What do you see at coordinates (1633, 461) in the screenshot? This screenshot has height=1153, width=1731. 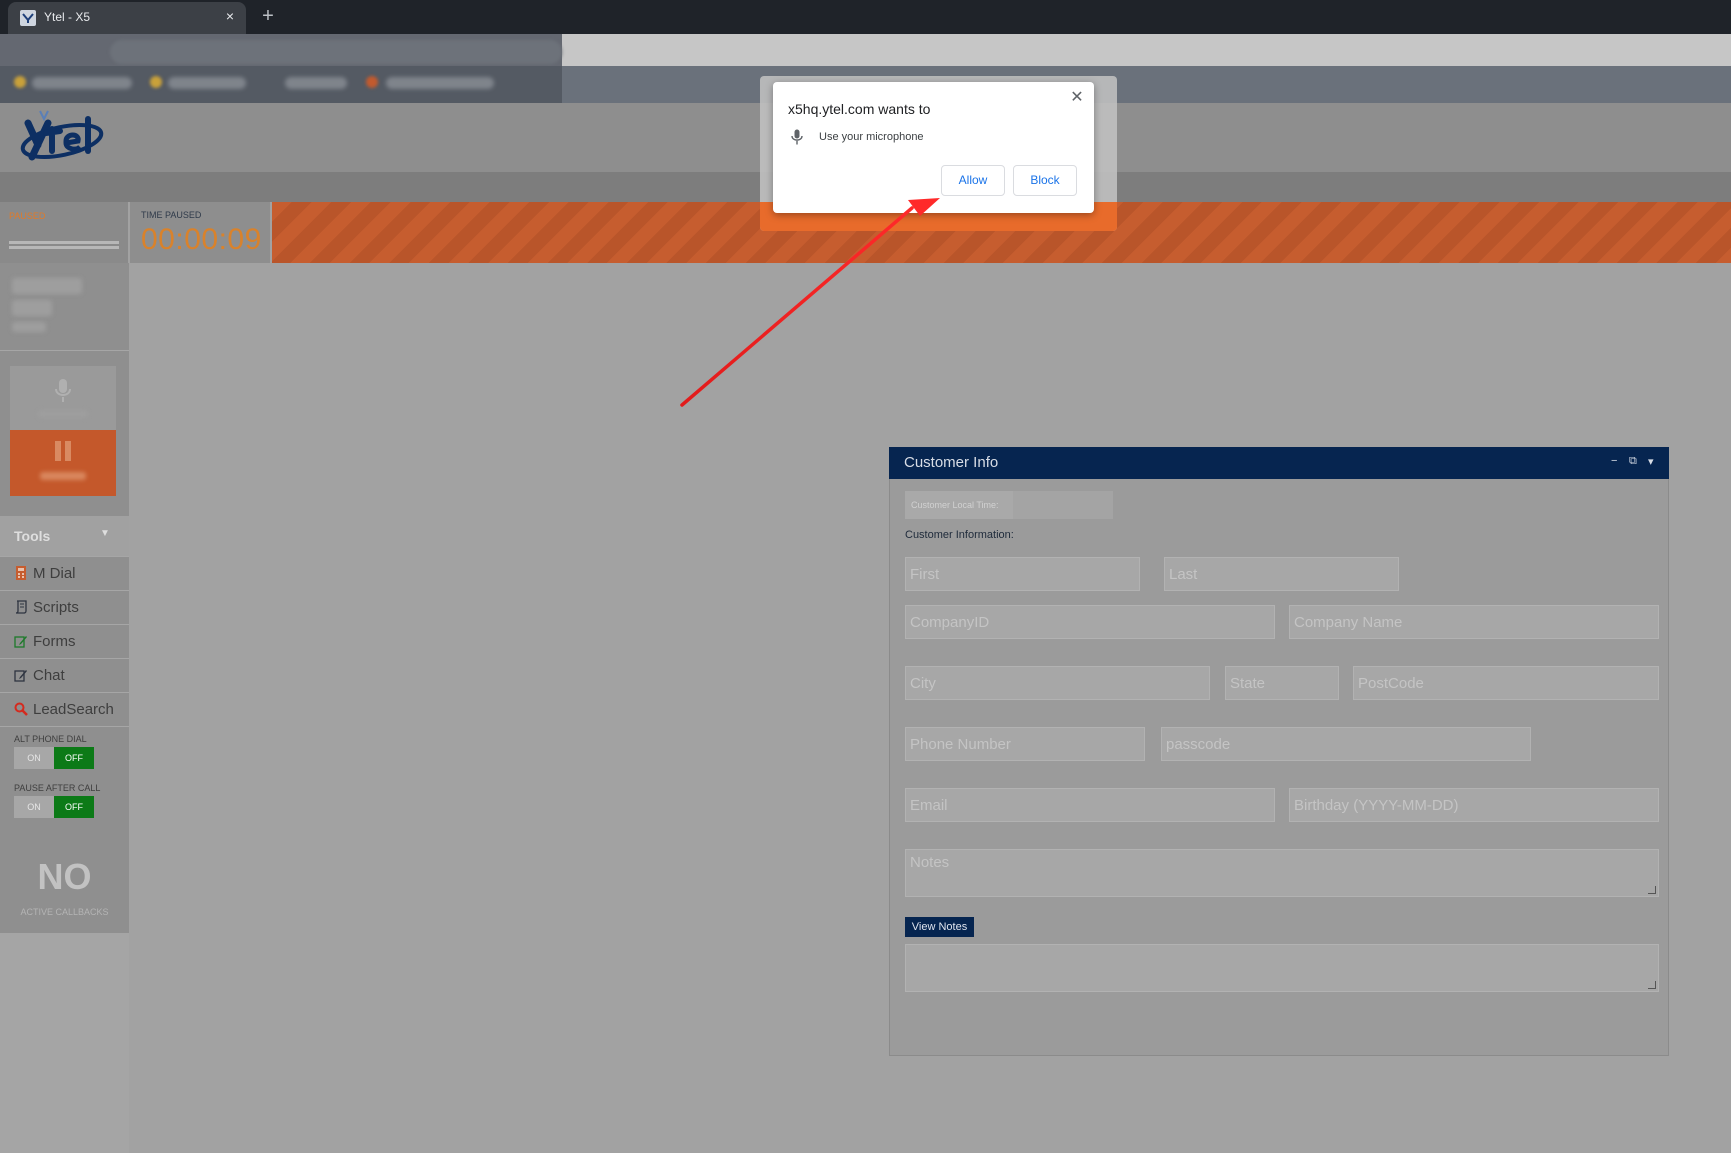 I see `popout-icon: ⧉` at bounding box center [1633, 461].